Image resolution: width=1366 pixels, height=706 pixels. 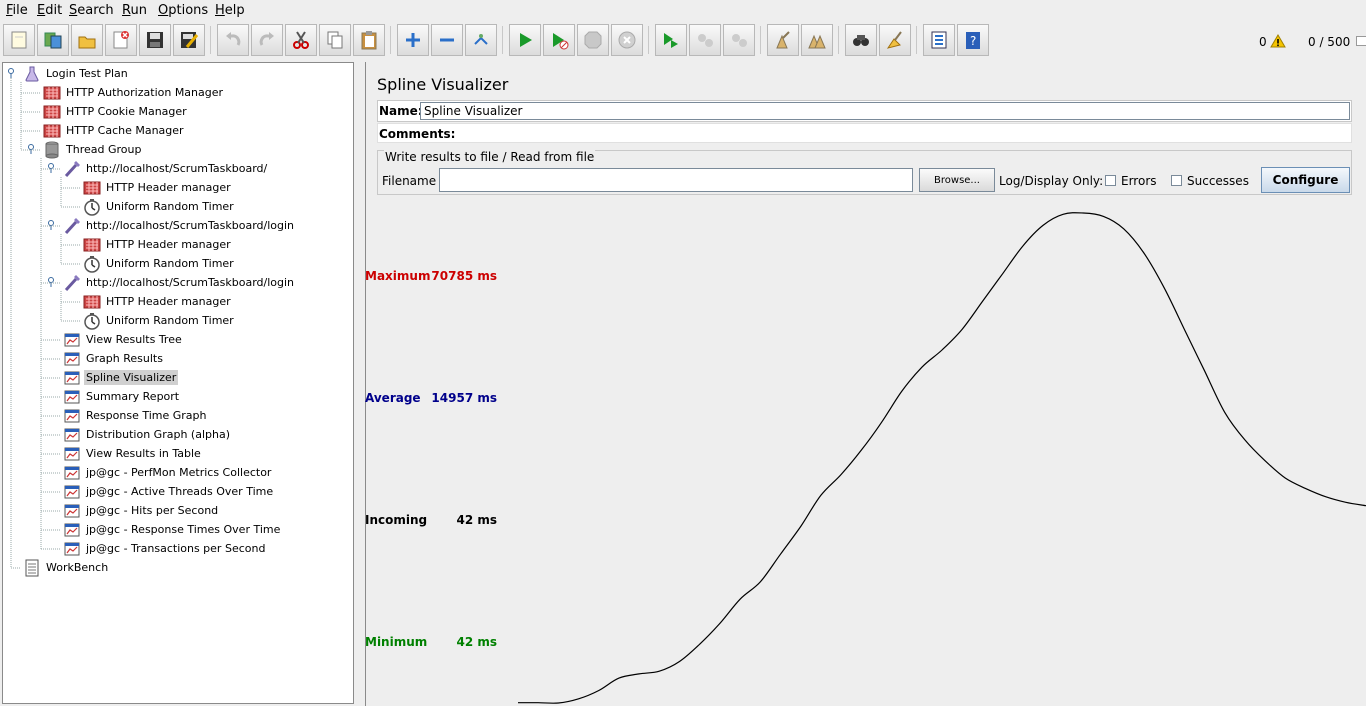 What do you see at coordinates (134, 92) in the screenshot?
I see `tree-item: HTTP Authorization Manager` at bounding box center [134, 92].